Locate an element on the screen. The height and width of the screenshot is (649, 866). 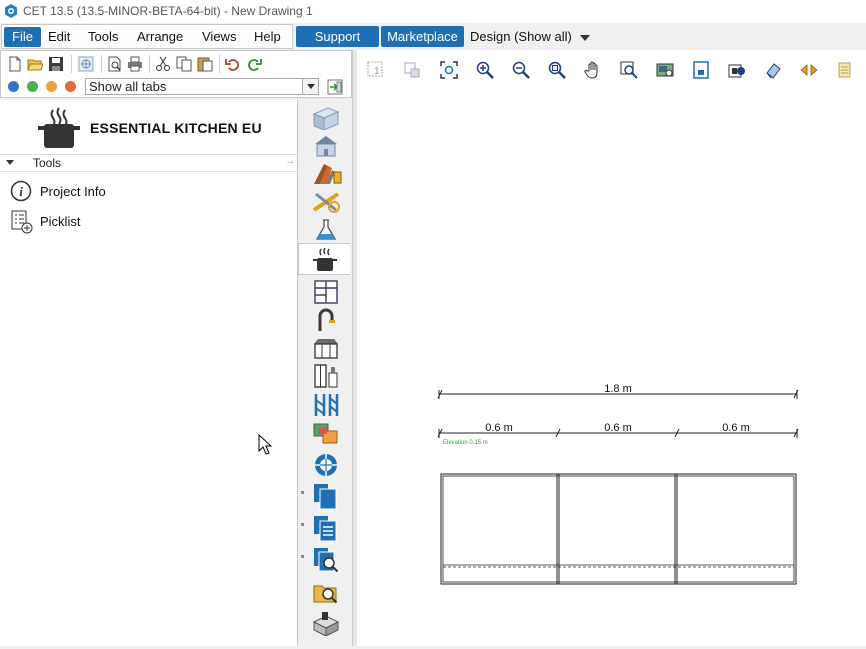
svg-text: 1 is located at coordinates (377, 71).